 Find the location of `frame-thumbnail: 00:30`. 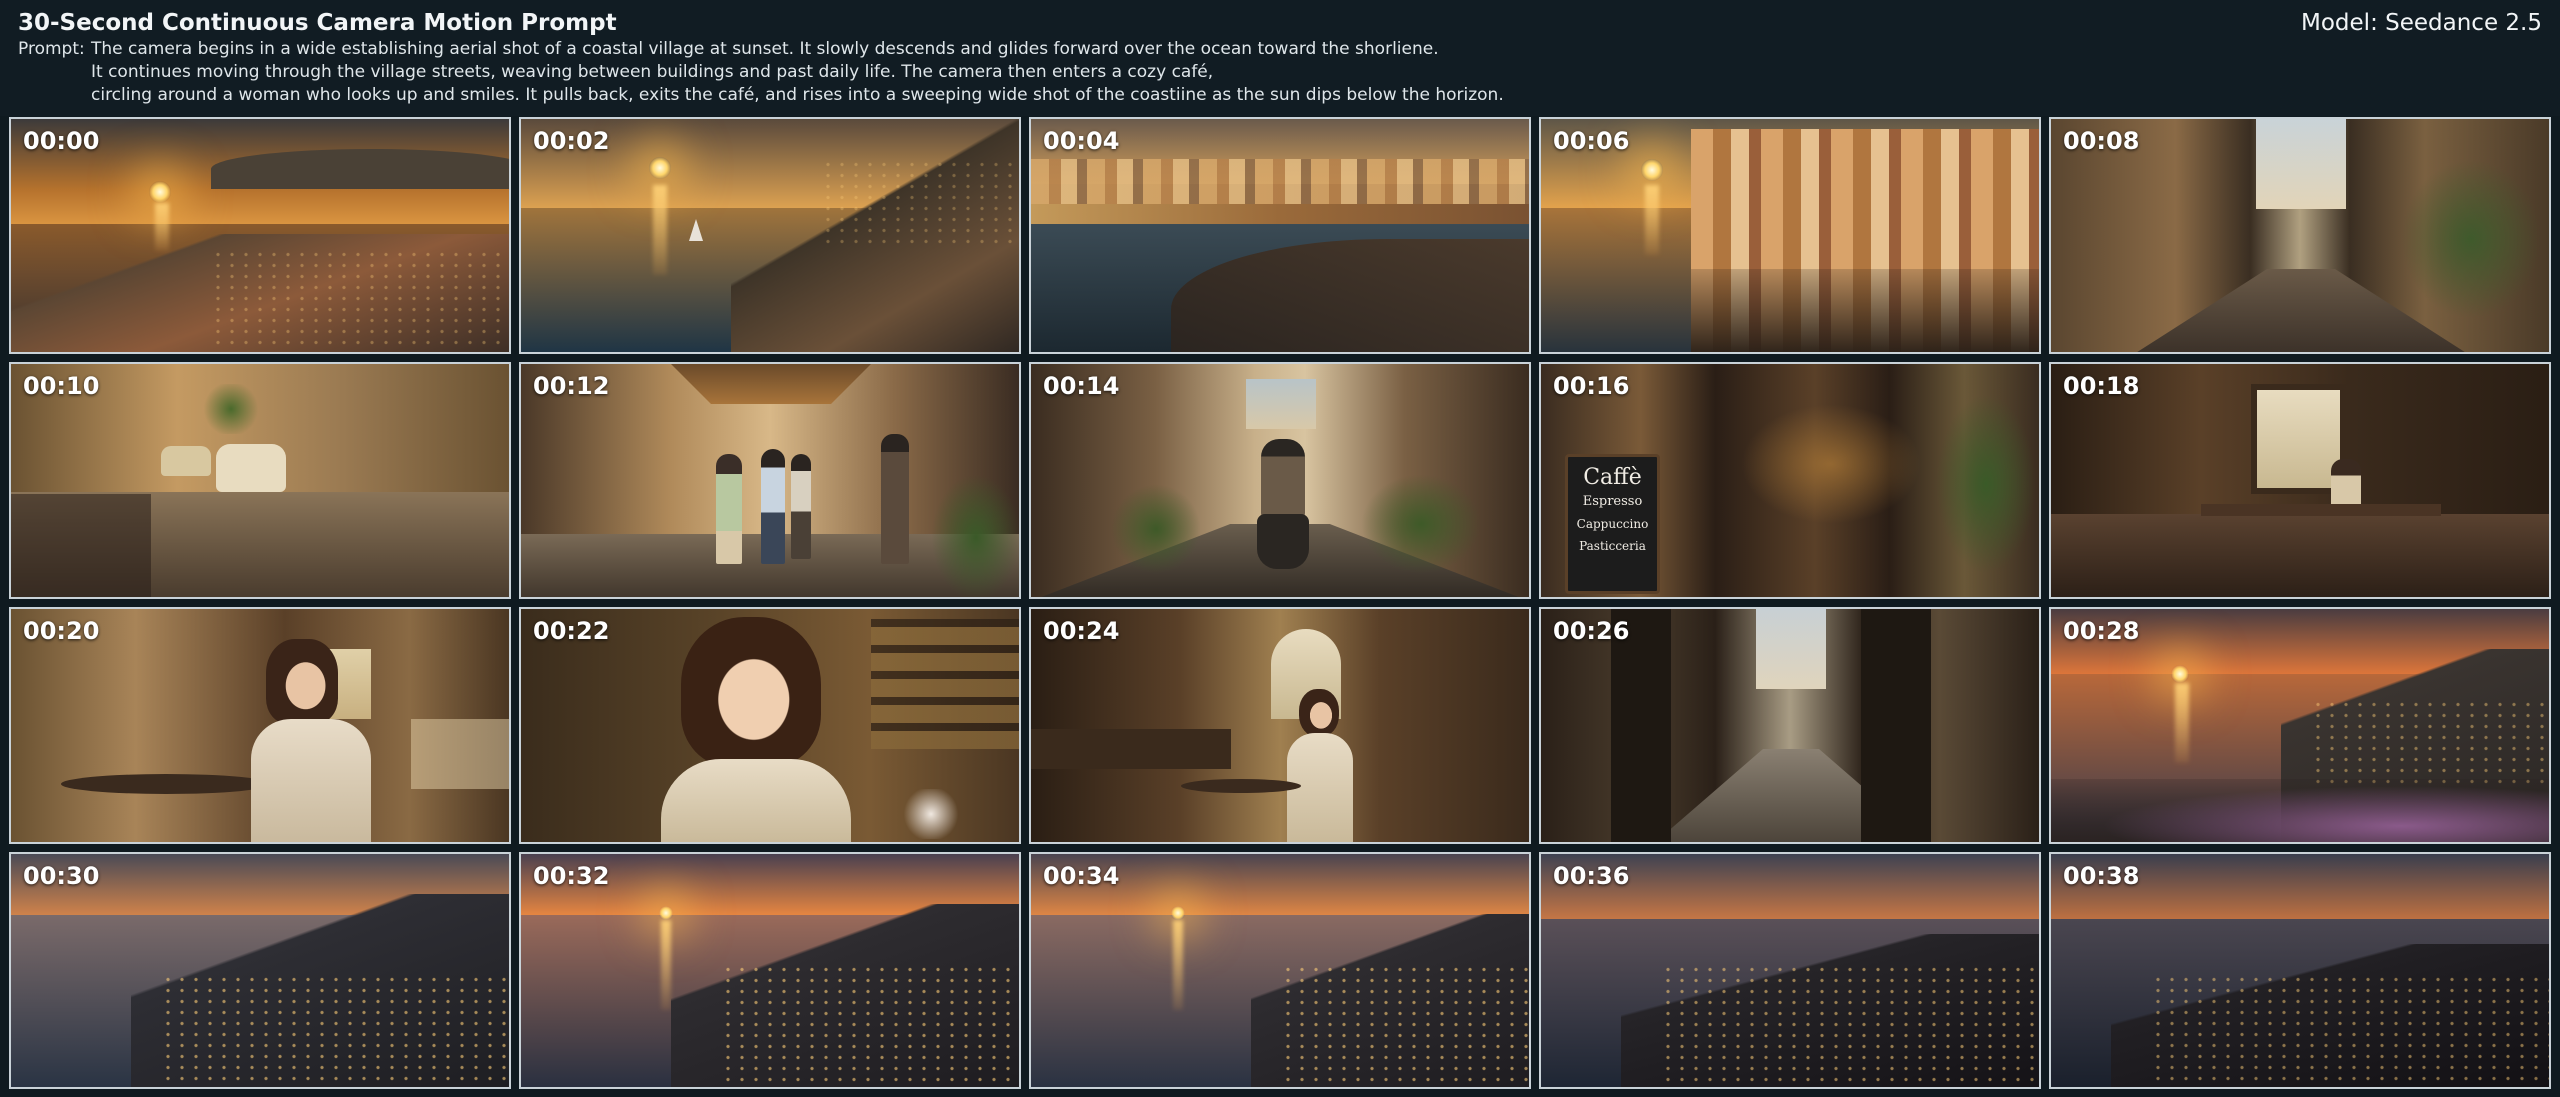

frame-thumbnail: 00:30 is located at coordinates (260, 970).